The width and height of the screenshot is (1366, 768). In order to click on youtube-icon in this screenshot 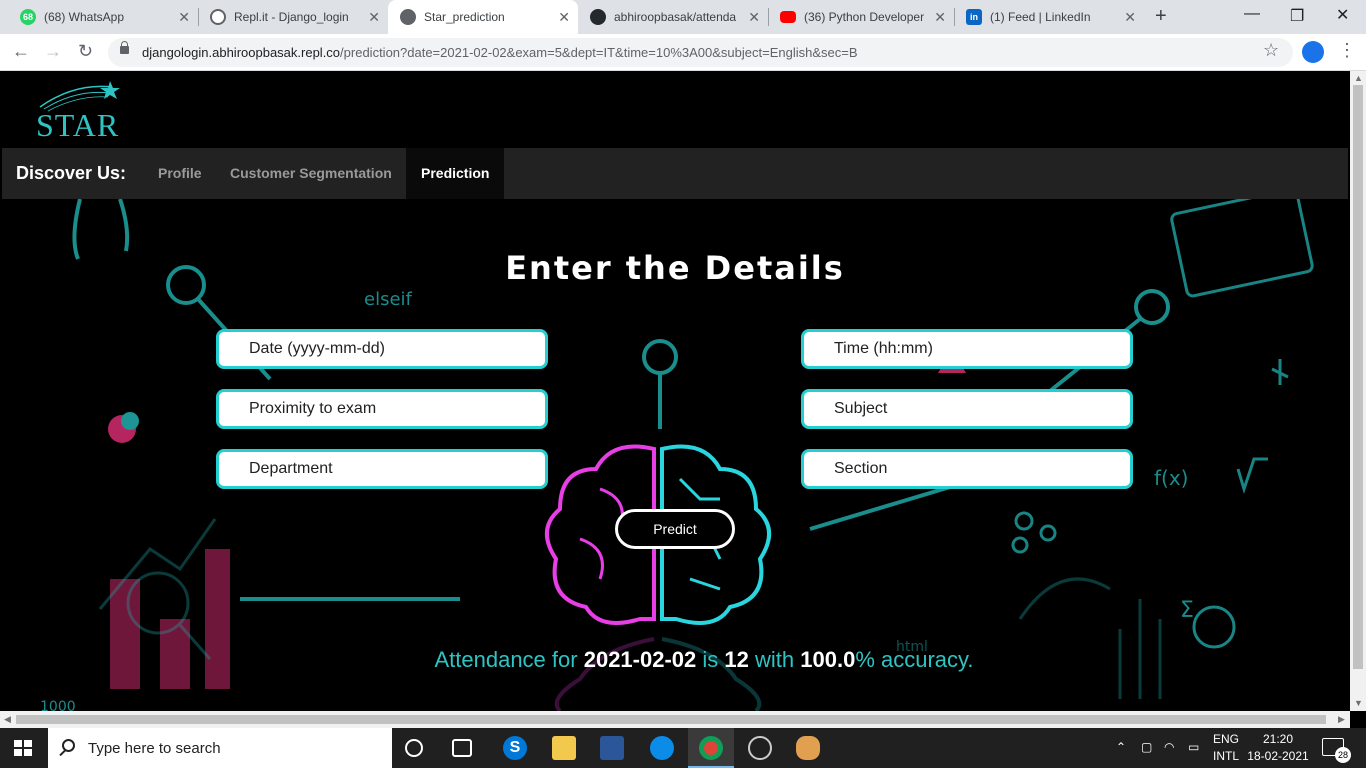, I will do `click(788, 17)`.